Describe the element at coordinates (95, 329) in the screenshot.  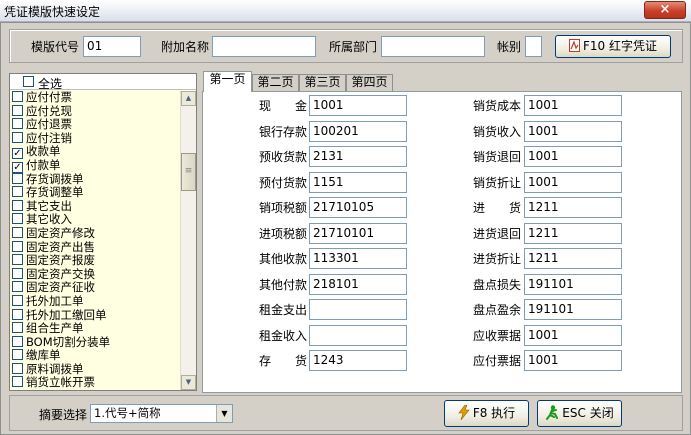
I see `list-item: 组合生产单` at that location.